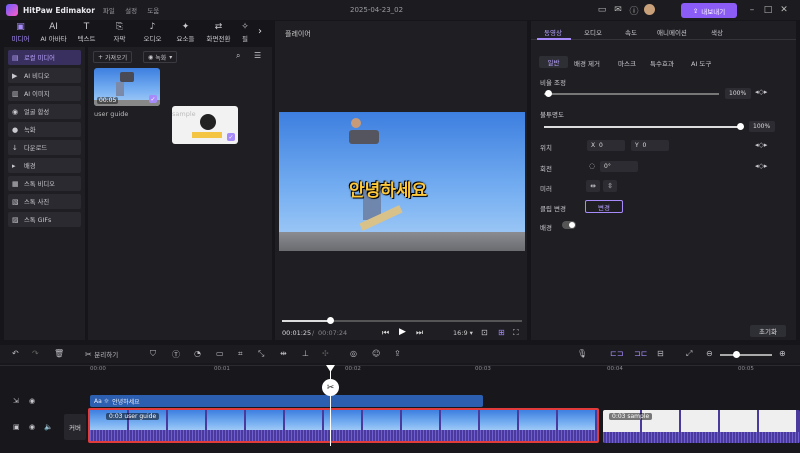 The image size is (800, 453). Describe the element at coordinates (631, 32) in the screenshot. I see `tab-speed: 속도` at that location.